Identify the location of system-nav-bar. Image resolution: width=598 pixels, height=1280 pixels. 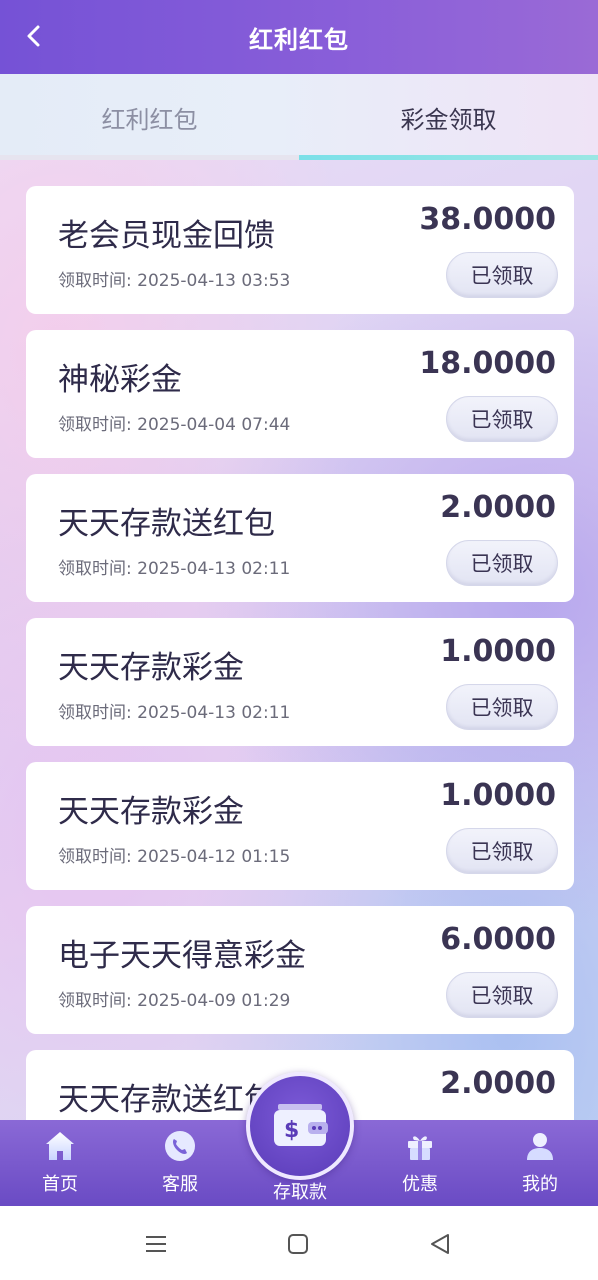
(299, 1243).